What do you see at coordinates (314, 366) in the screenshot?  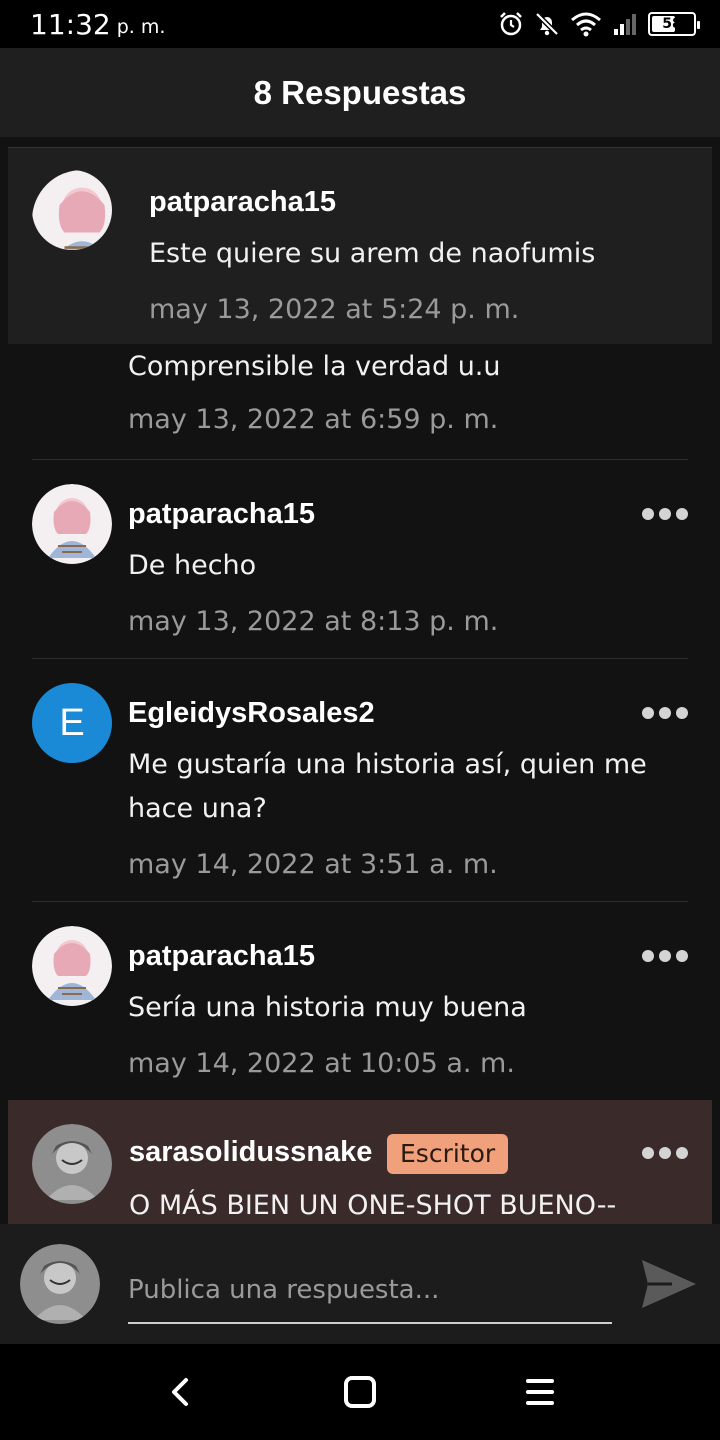 I see `comment-text: Comprensible la verdad u.u` at bounding box center [314, 366].